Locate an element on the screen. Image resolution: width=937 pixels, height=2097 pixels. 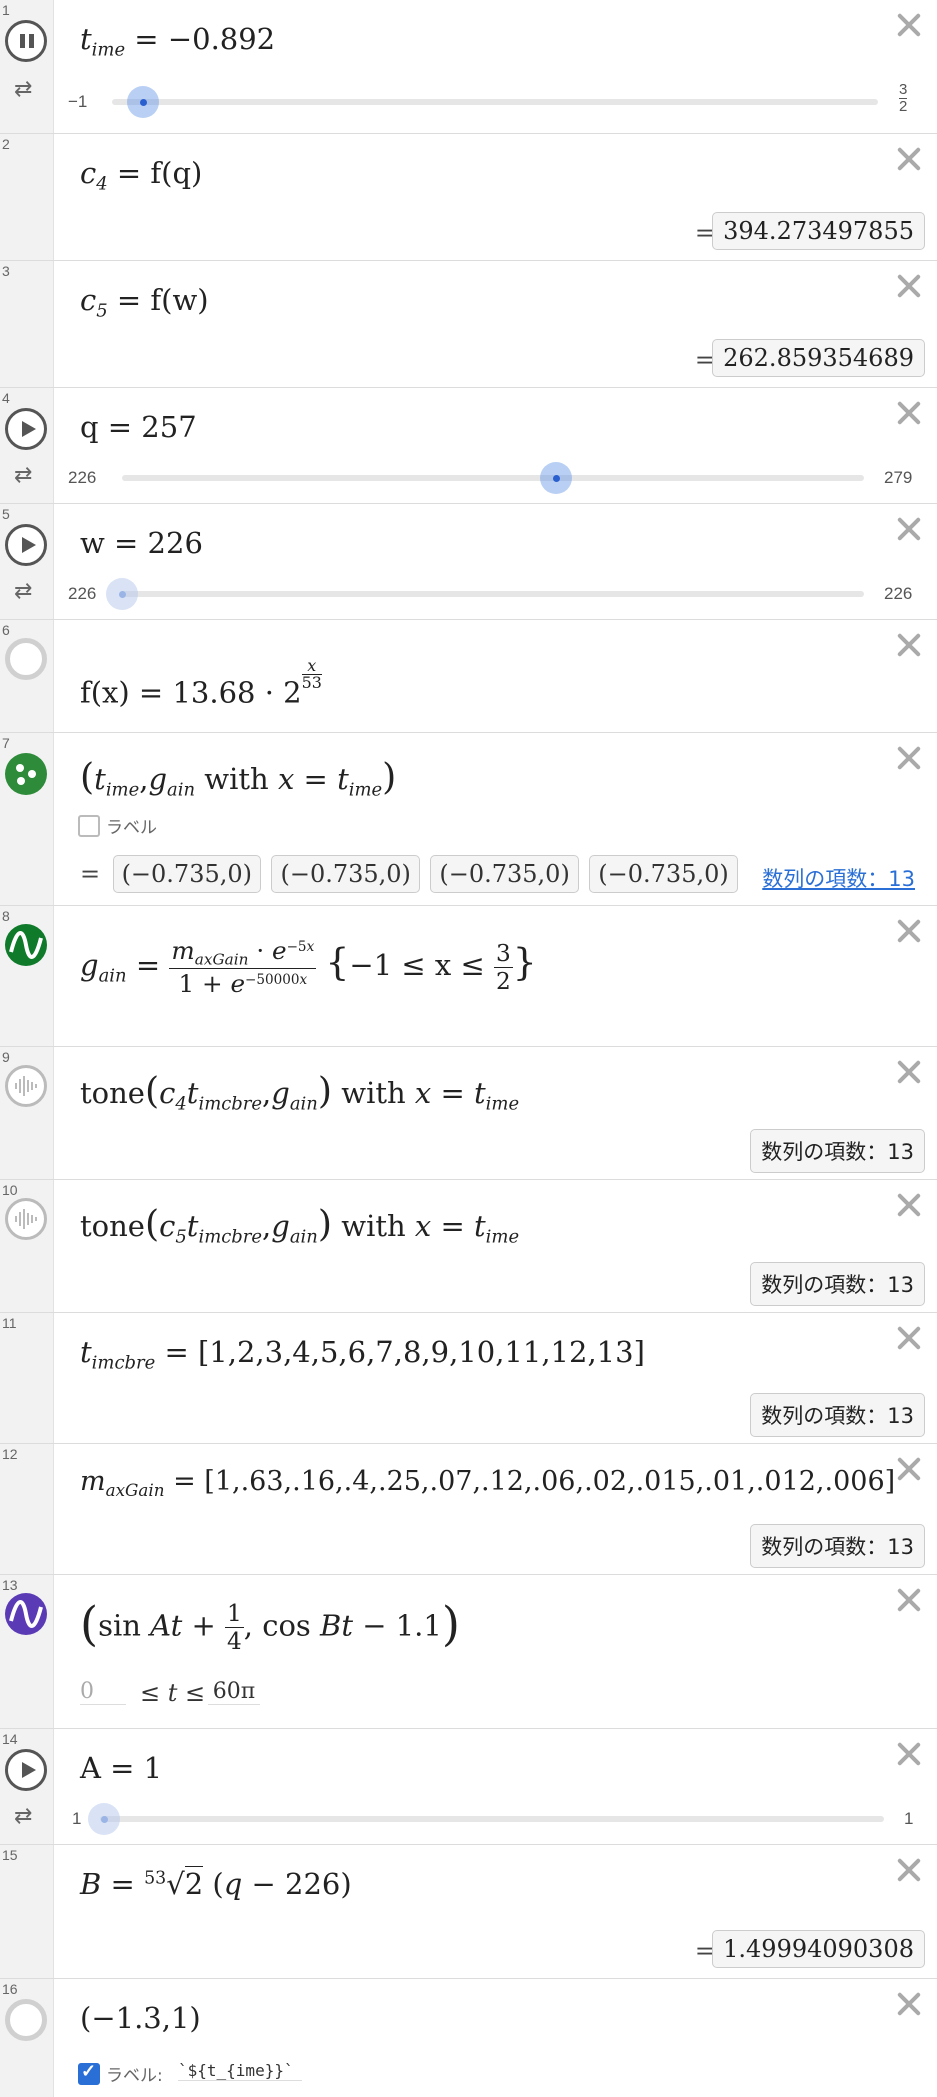
expression-row-label-point: 16 (−1.3,1) ラベル: `${t_{ime}}` is located at coordinates (468, 2038).